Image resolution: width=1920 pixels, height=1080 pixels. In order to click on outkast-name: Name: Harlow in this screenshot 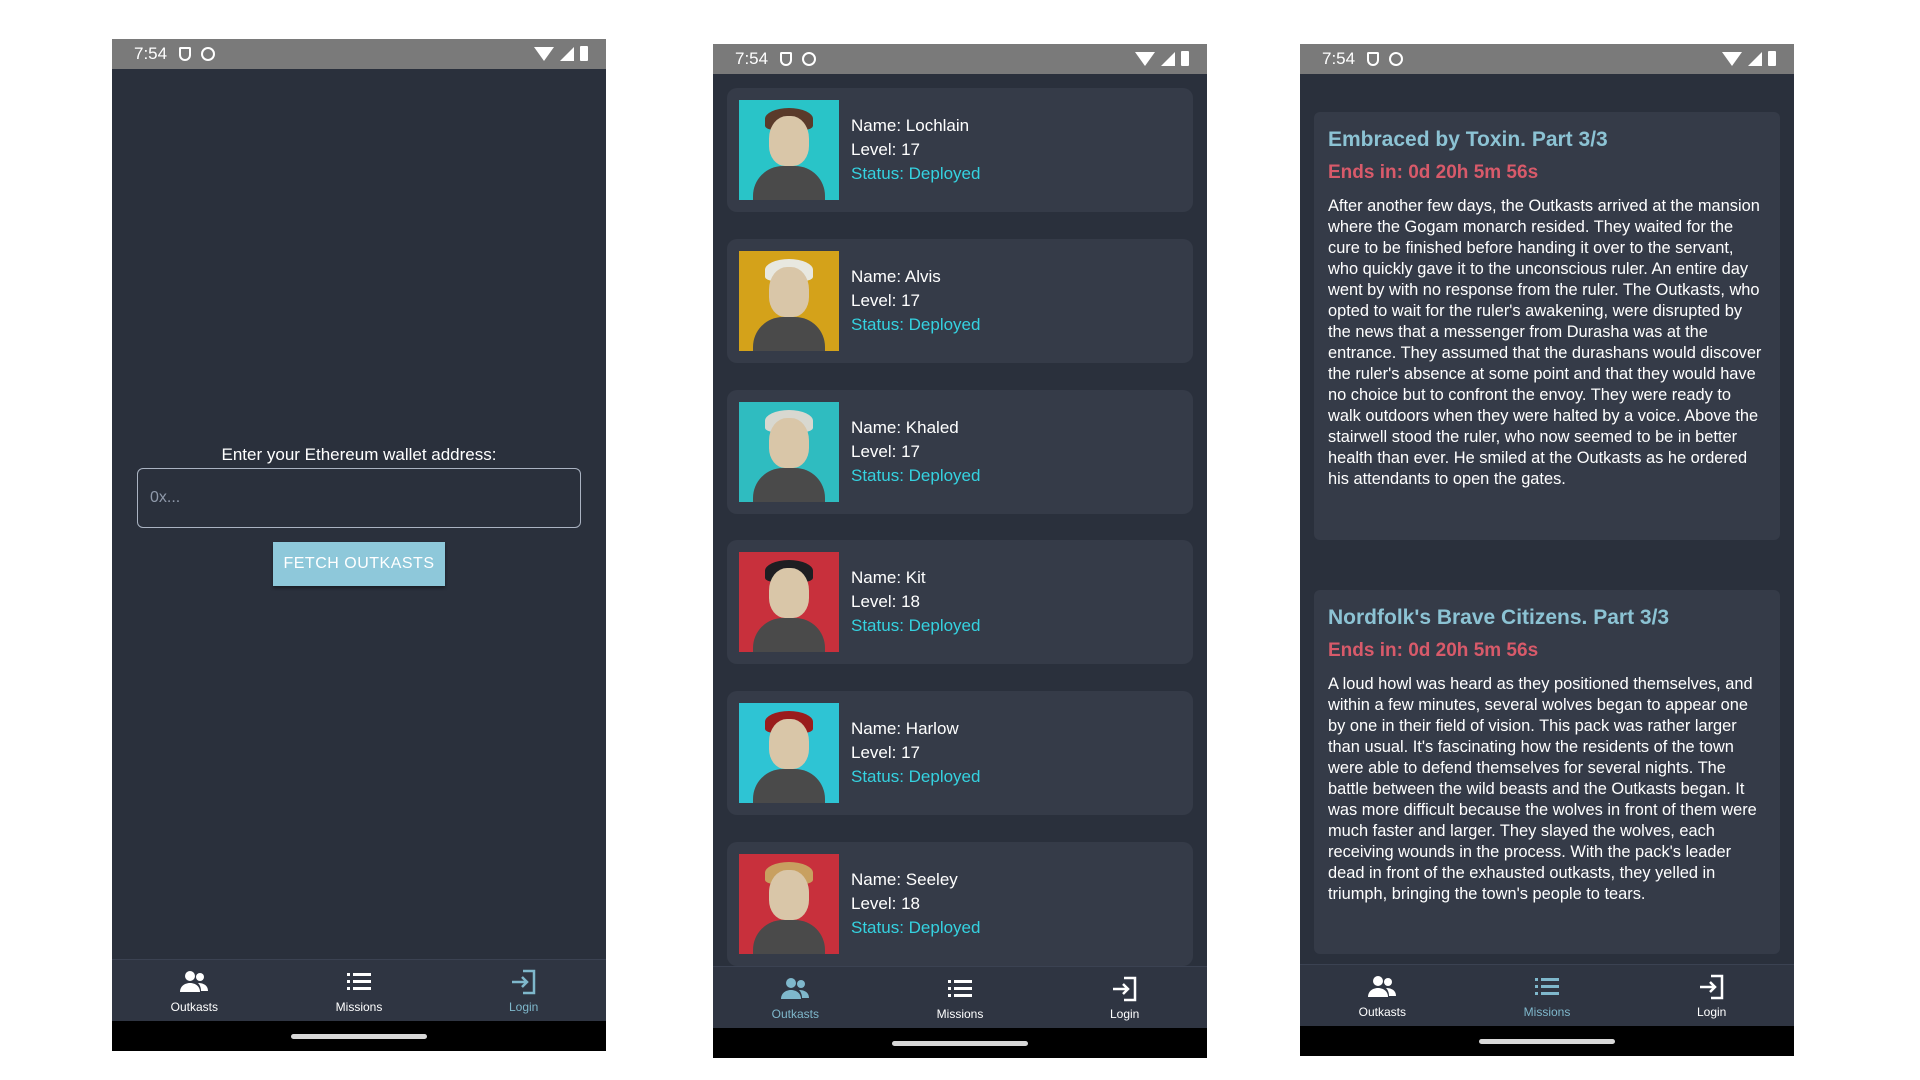, I will do `click(905, 728)`.